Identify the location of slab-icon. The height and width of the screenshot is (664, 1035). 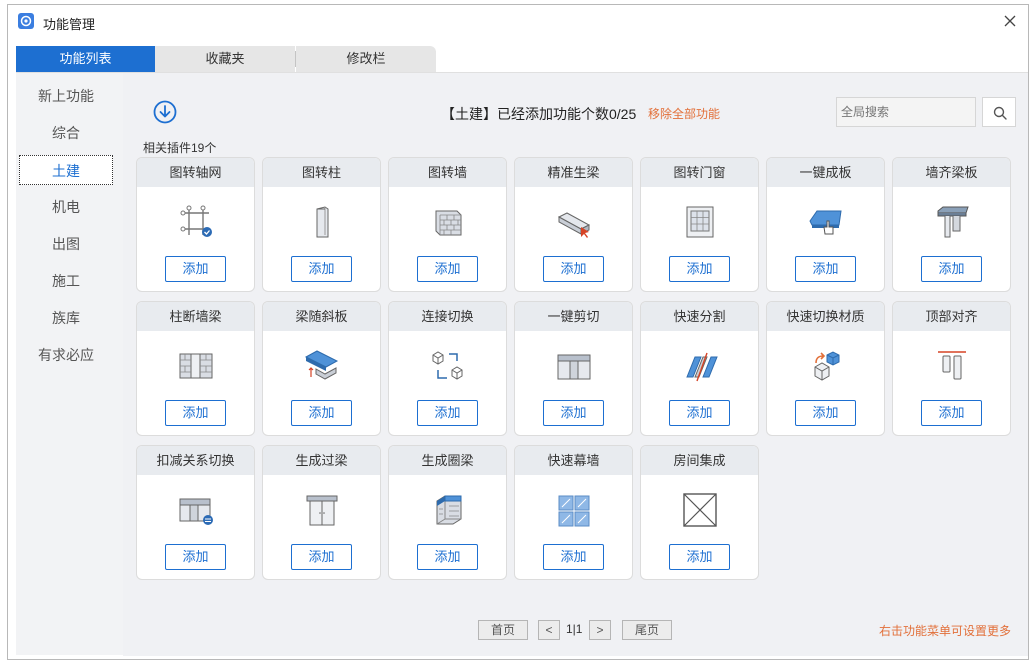
(826, 222).